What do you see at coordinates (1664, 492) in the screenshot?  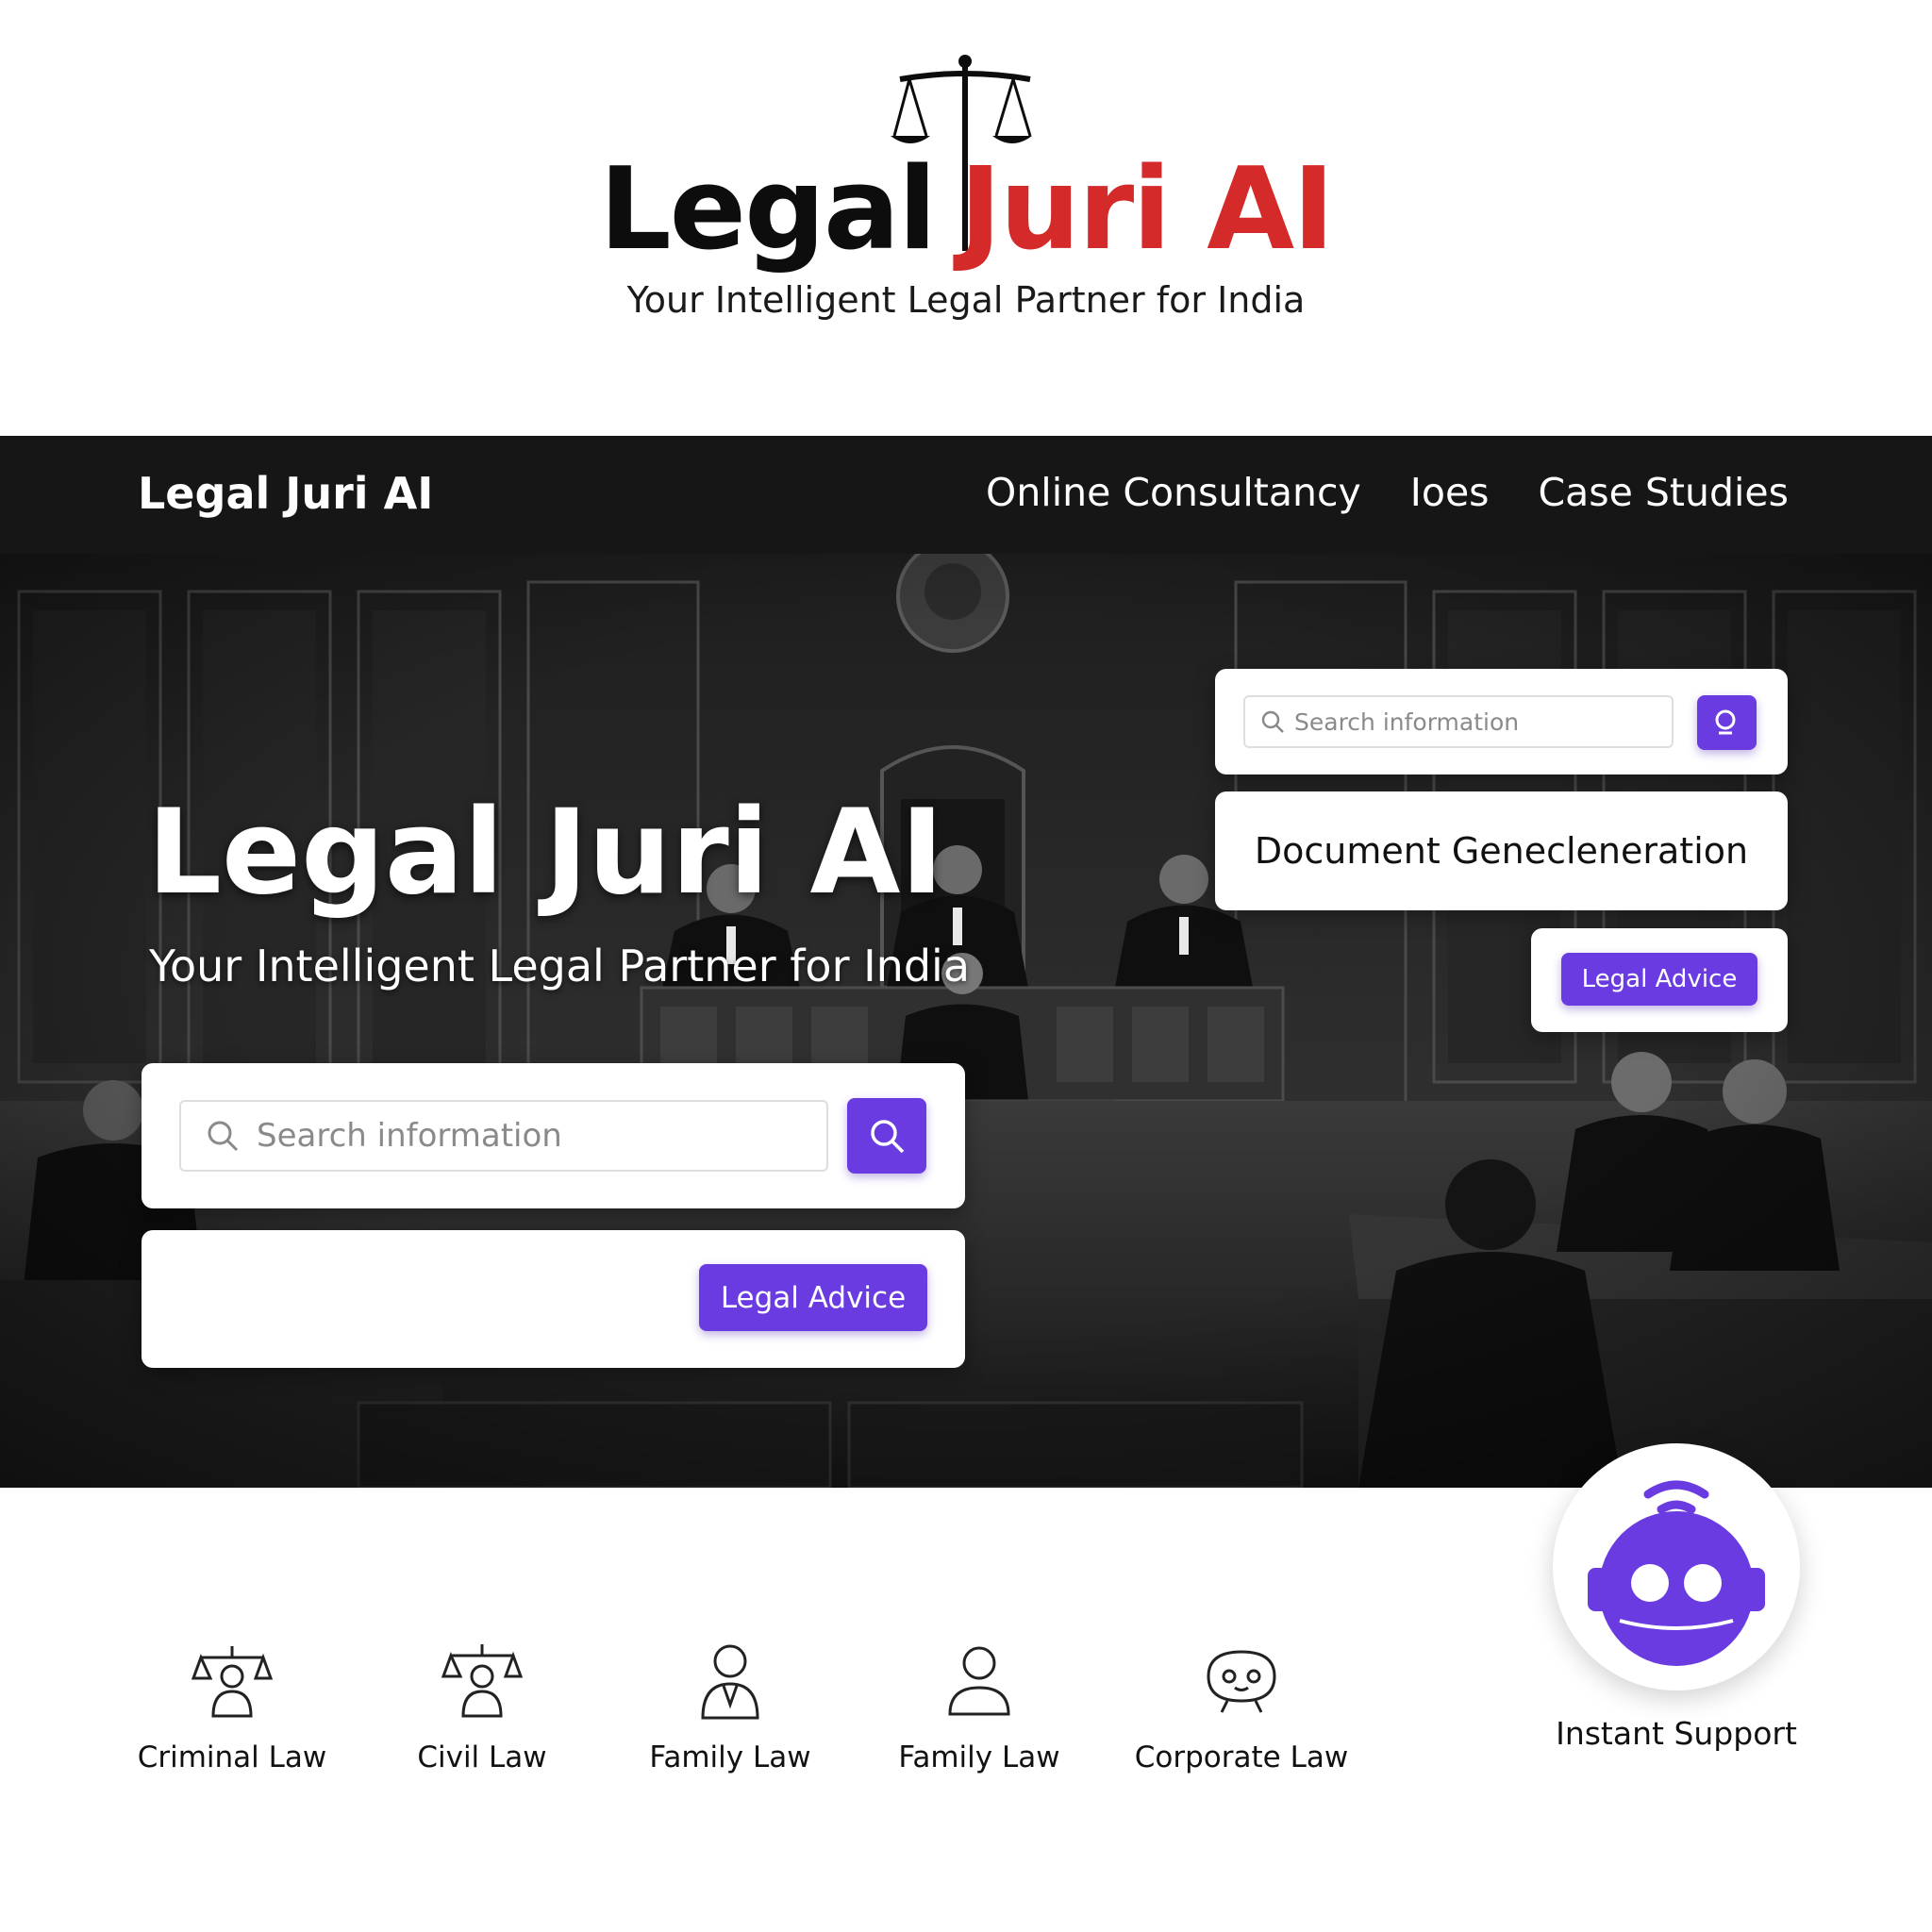 I see `nav-link-case-studies: Case Studies` at bounding box center [1664, 492].